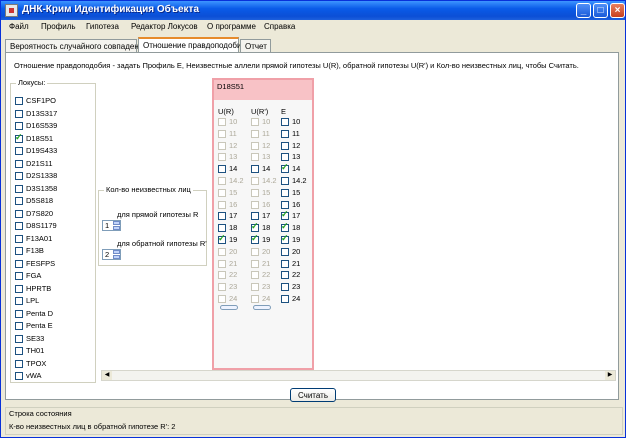  I want to click on allele-label-e: 14, so click(296, 169).